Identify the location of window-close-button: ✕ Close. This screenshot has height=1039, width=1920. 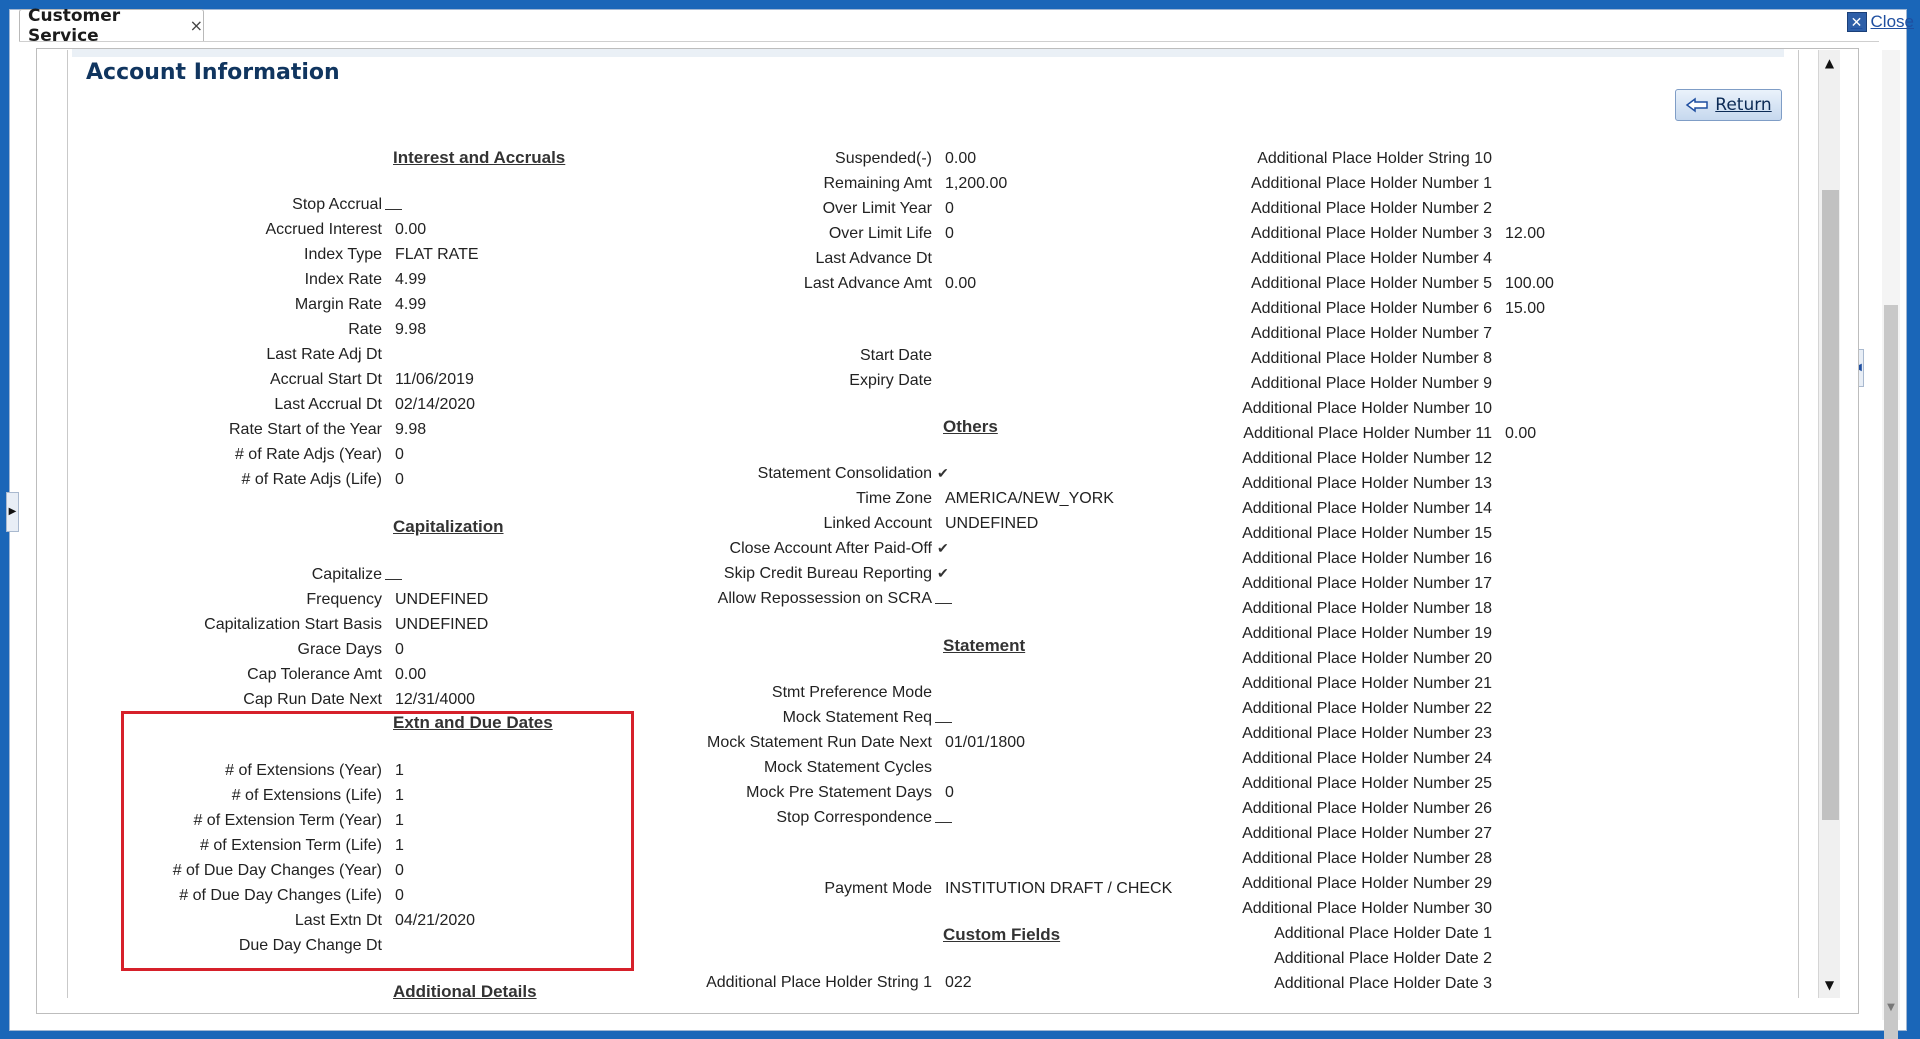
(1880, 22).